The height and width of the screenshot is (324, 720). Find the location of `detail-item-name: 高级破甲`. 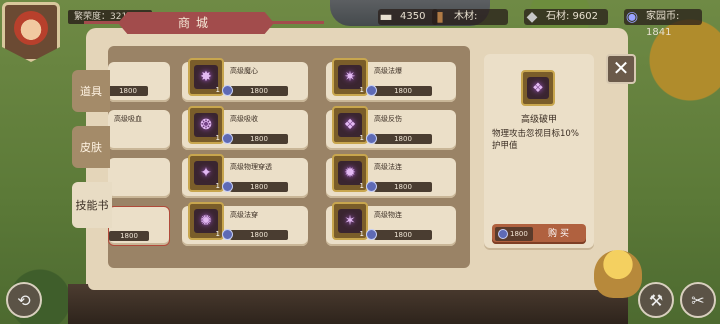

detail-item-name: 高级破甲 is located at coordinates (538, 120).